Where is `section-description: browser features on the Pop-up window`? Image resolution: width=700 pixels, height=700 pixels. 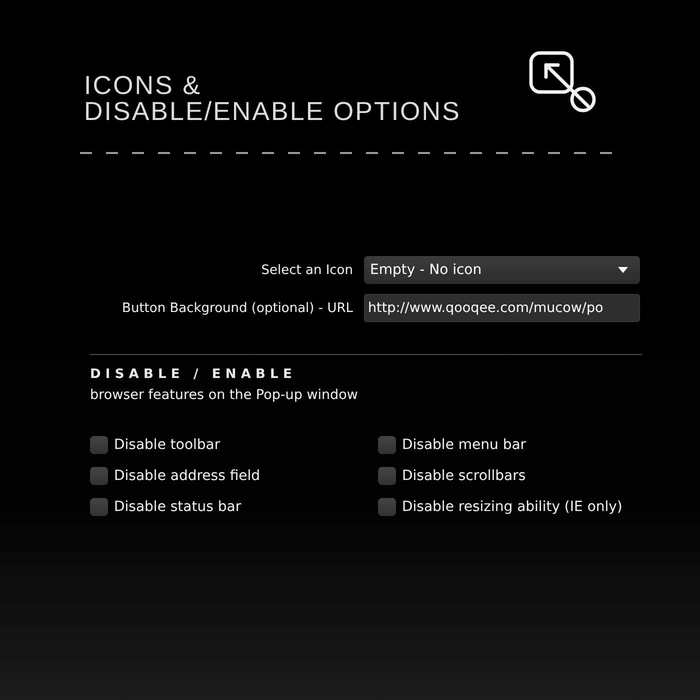
section-description: browser features on the Pop-up window is located at coordinates (224, 395).